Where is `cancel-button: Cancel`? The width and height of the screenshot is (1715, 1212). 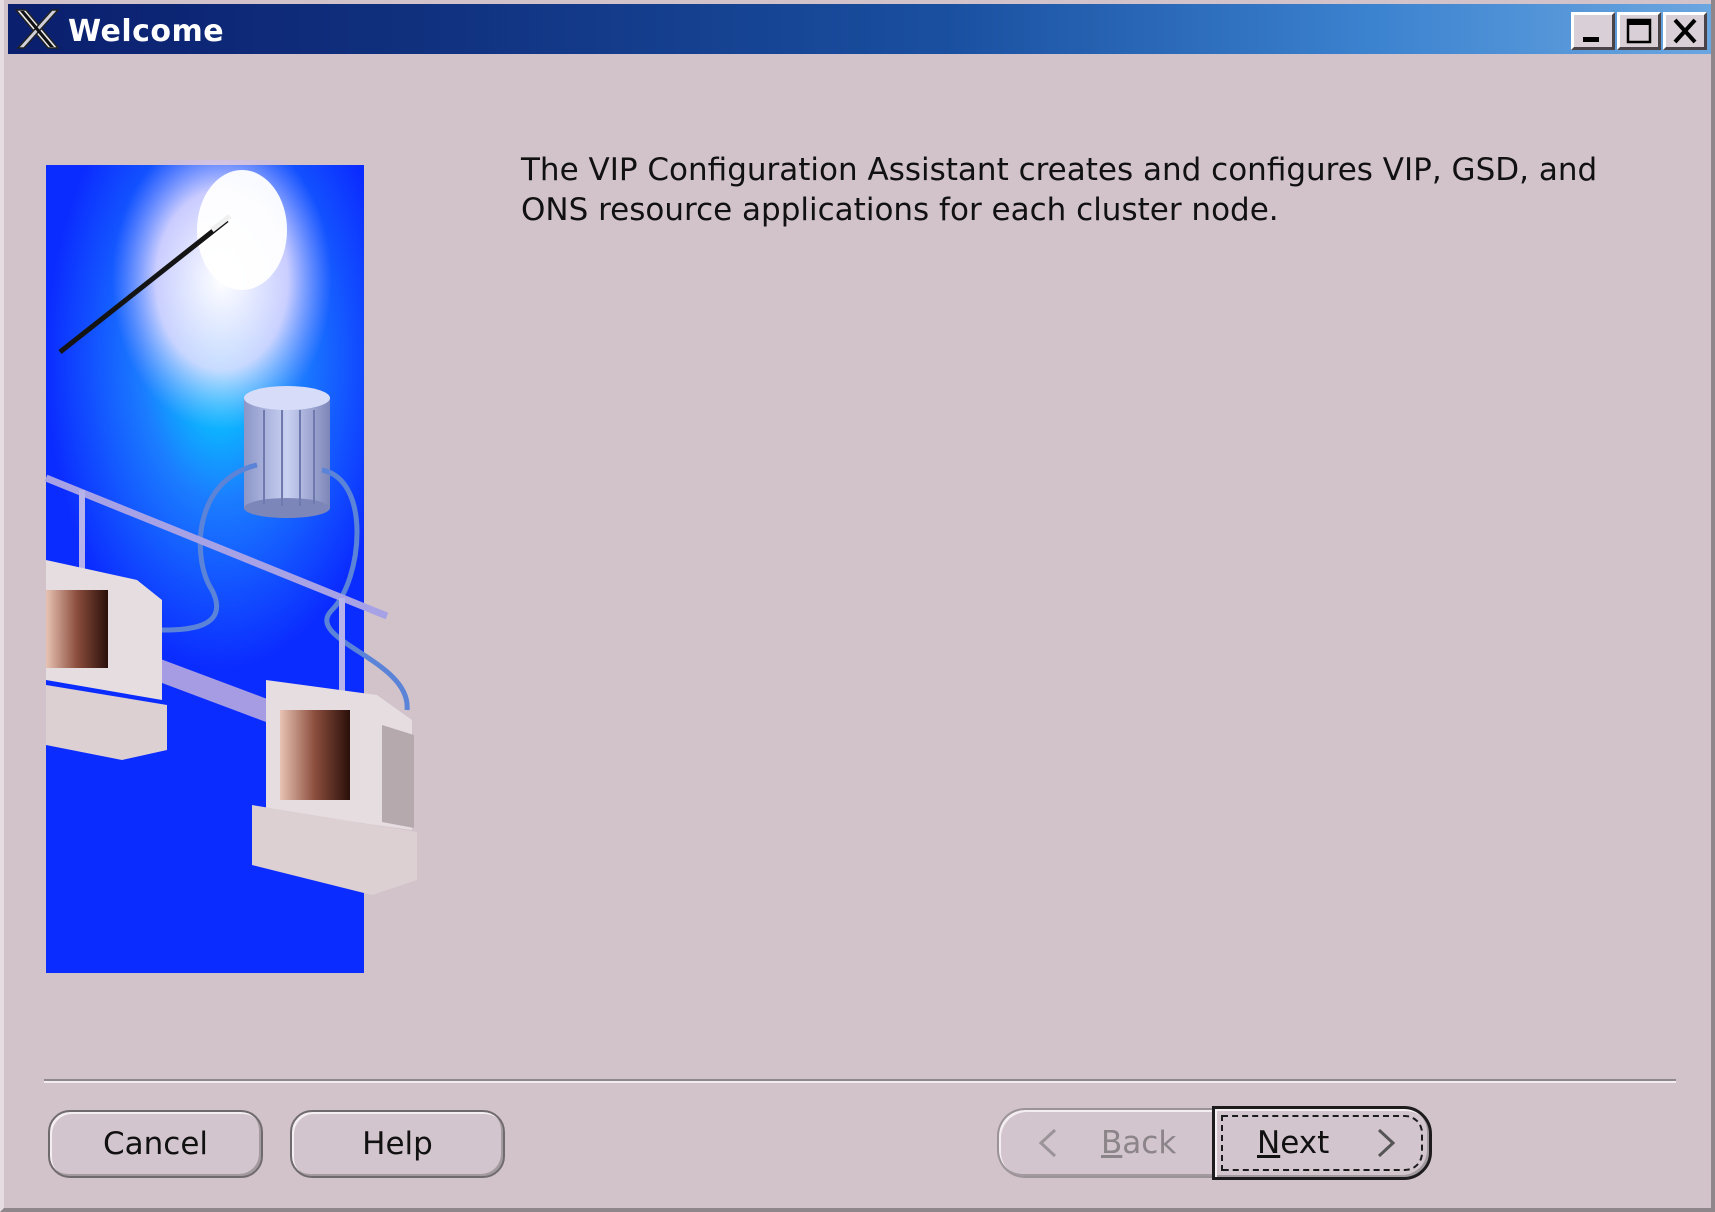 cancel-button: Cancel is located at coordinates (155, 1144).